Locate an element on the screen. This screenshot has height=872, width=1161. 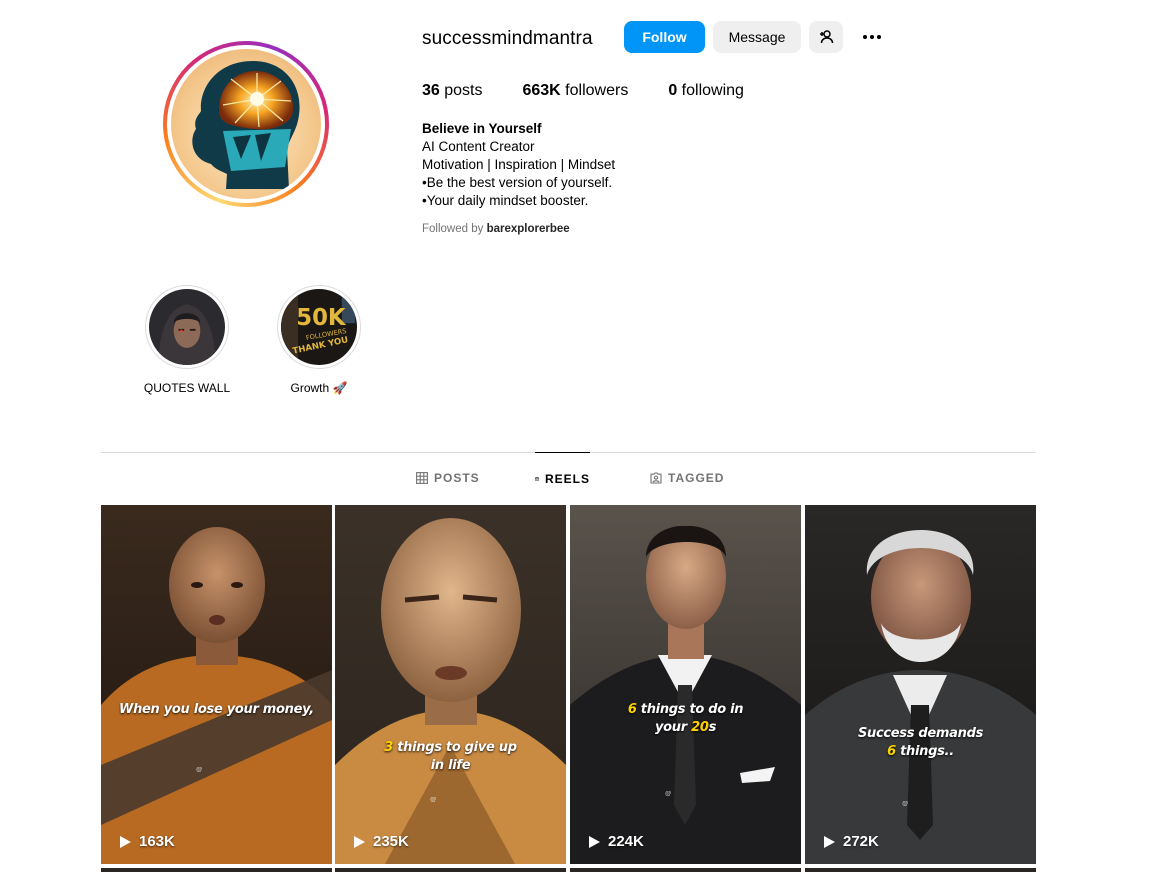
highlight-label: Growth 🚀 is located at coordinates (319, 388).